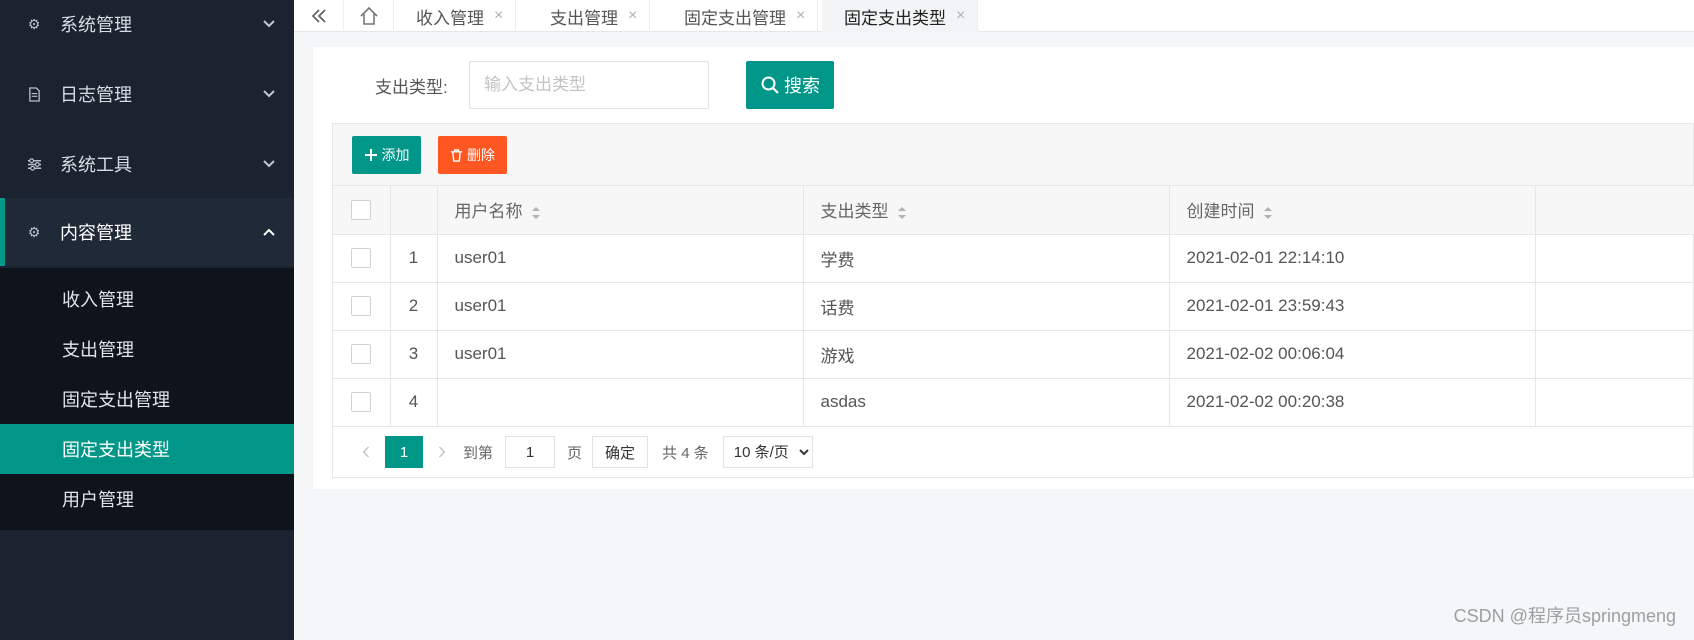 The width and height of the screenshot is (1694, 640). I want to click on menu-system: ⚙ 系统管理, so click(147, 29).